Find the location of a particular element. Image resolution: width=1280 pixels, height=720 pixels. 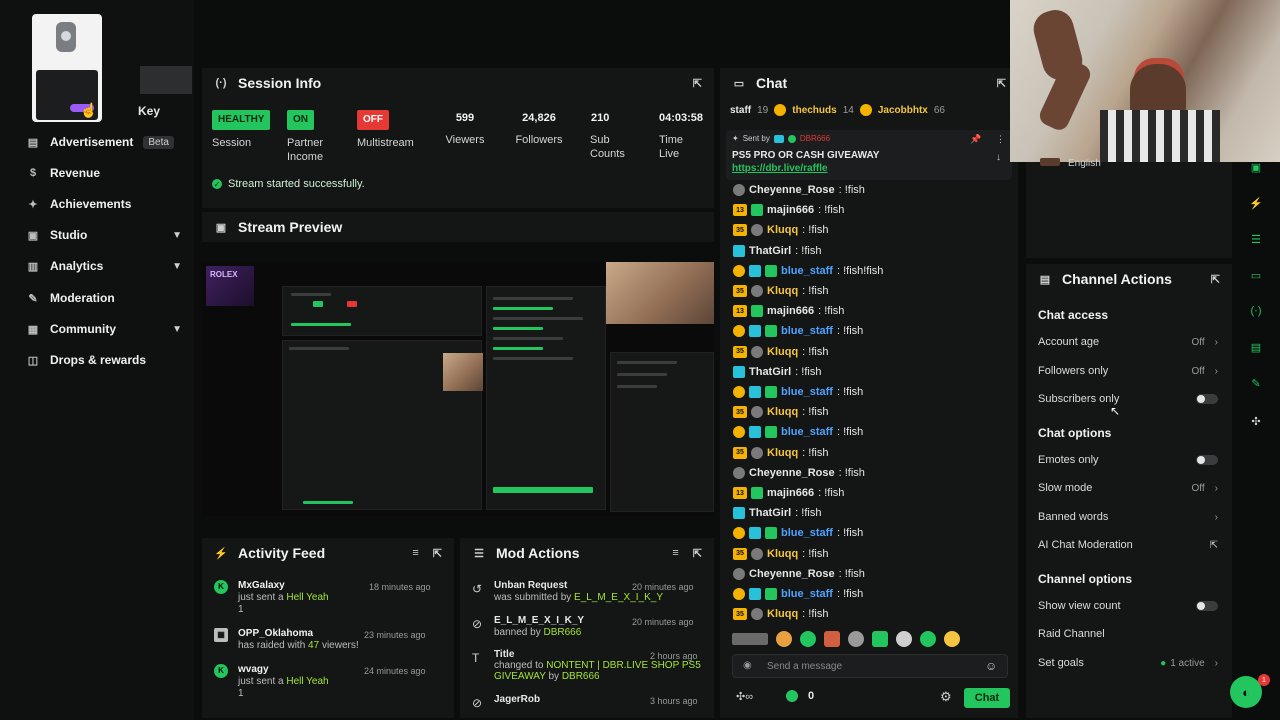

set-goals-row: Set goals ● 1 active › is located at coordinates (1128, 663).